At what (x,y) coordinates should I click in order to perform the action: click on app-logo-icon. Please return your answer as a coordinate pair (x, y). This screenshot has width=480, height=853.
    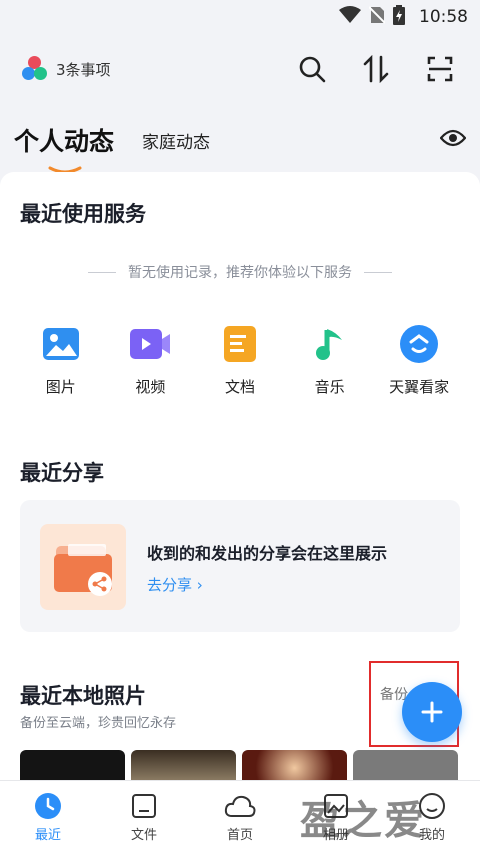
    Looking at the image, I should click on (35, 69).